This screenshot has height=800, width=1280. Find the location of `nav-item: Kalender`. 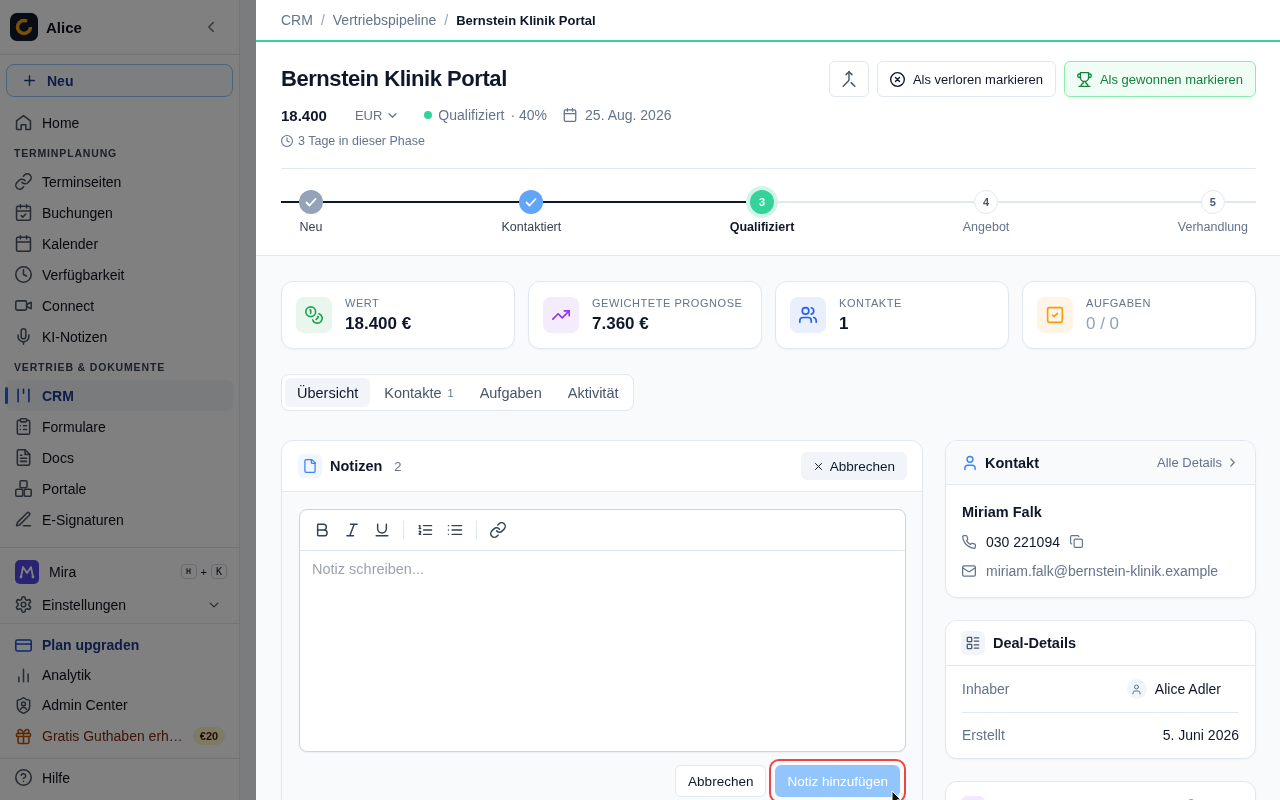

nav-item: Kalender is located at coordinates (119, 243).